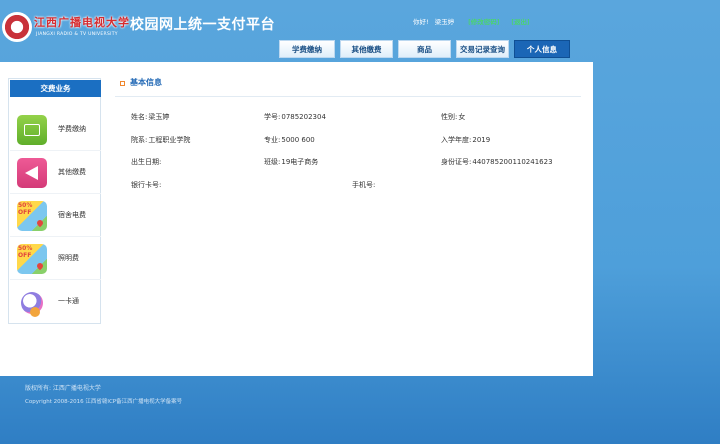 This screenshot has height=444, width=720. Describe the element at coordinates (202, 24) in the screenshot. I see `site-title: 校园网上统一支付平台` at that location.